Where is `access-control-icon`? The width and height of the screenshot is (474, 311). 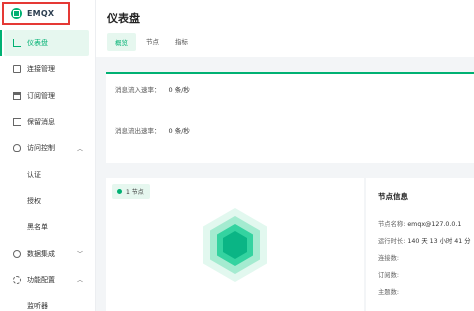
access-control-icon is located at coordinates (17, 148).